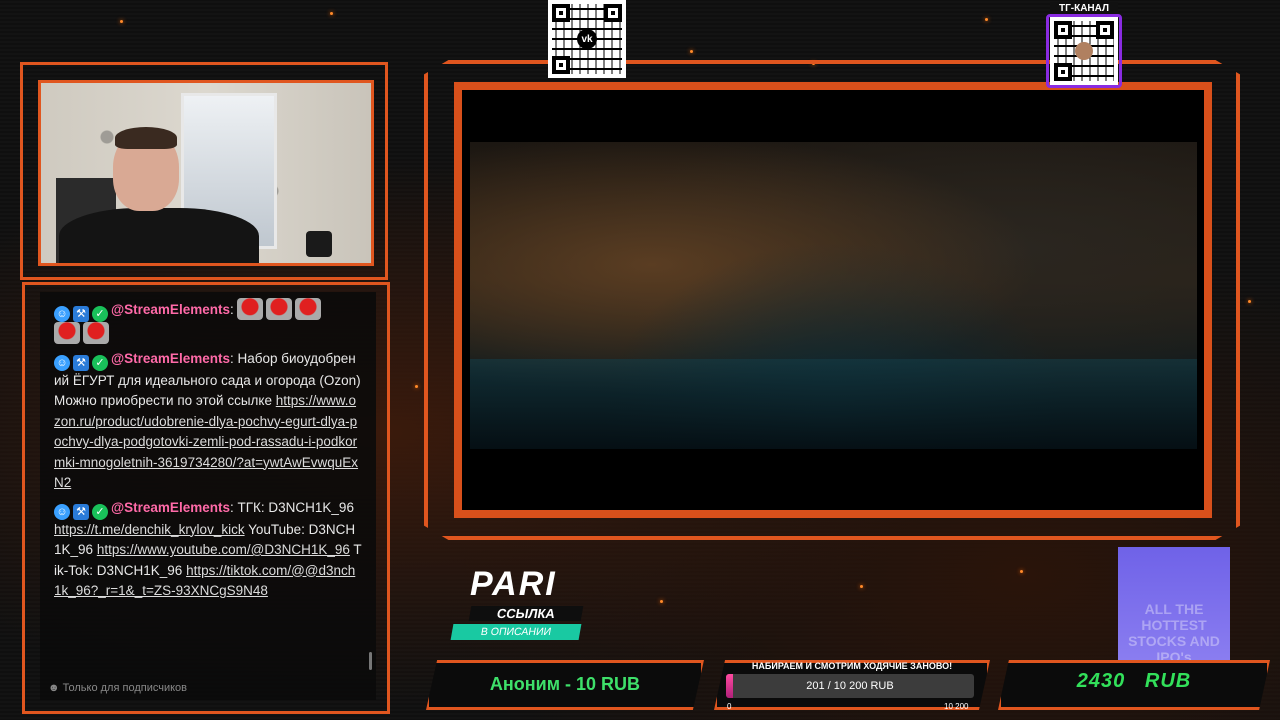 This screenshot has height=720, width=1280. What do you see at coordinates (565, 684) in the screenshot?
I see `last-donation-text: Аноним - 10 RUB` at bounding box center [565, 684].